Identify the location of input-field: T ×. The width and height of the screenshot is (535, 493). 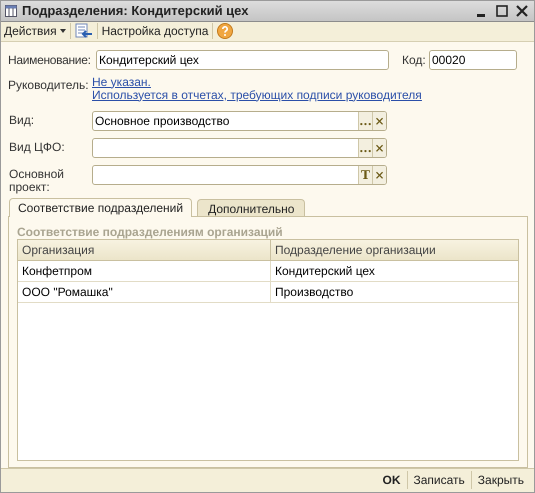
(239, 174).